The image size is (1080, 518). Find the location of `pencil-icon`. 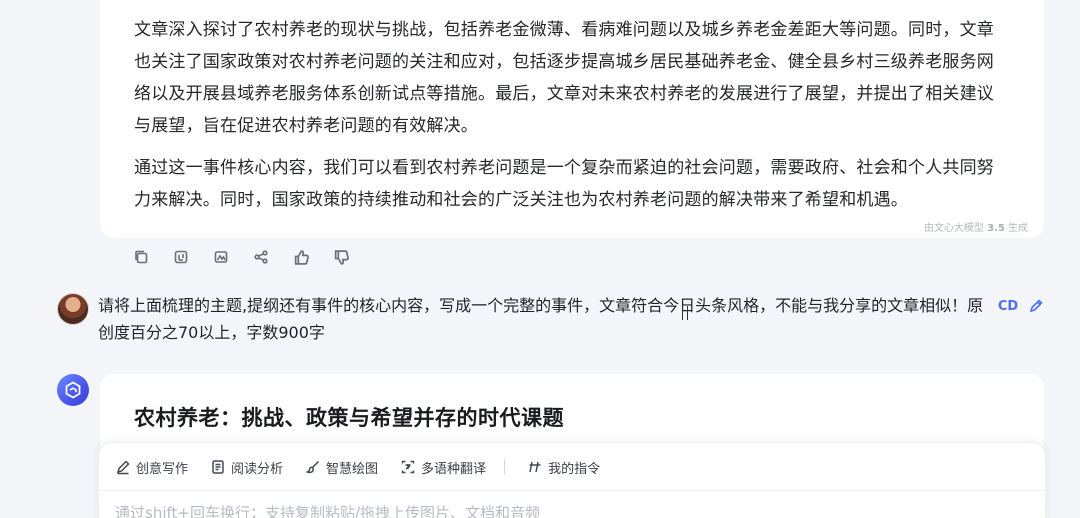

pencil-icon is located at coordinates (1036, 306).